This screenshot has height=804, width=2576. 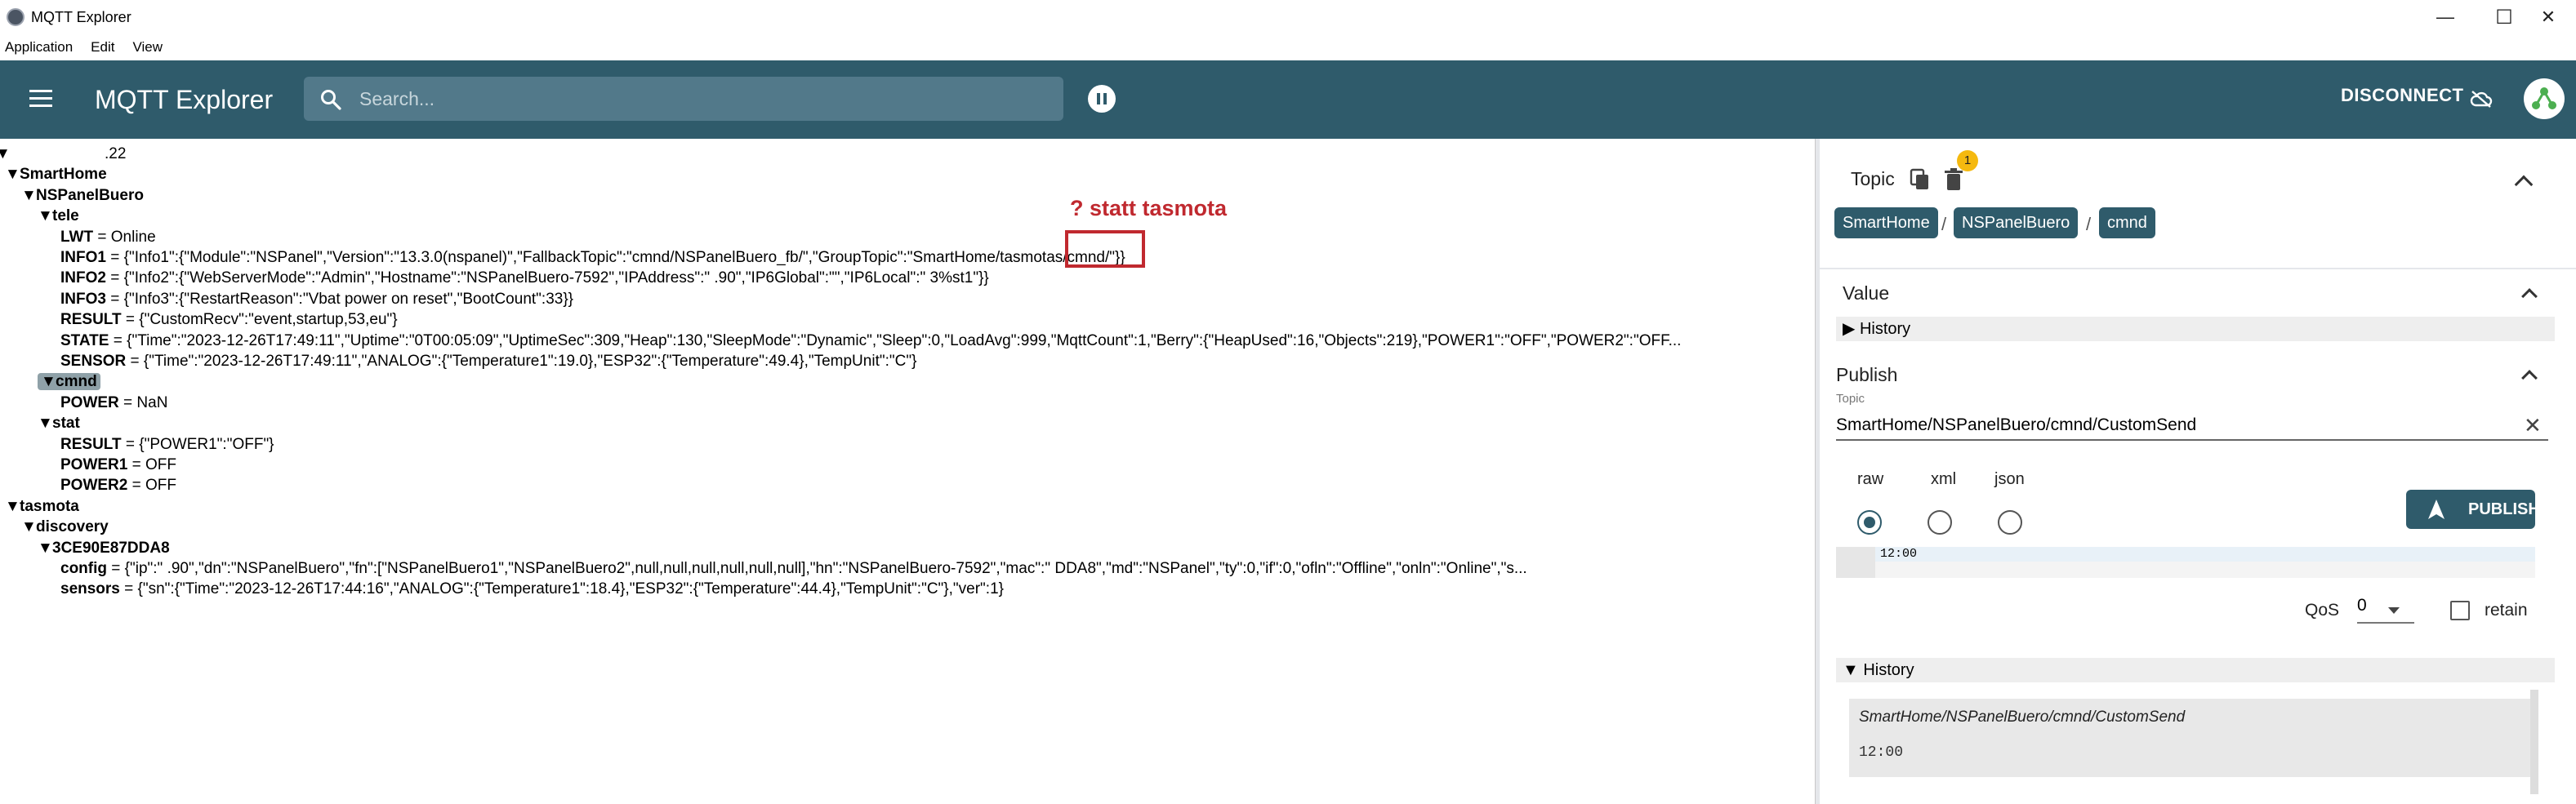 I want to click on tree-node: ▼tasmota, so click(x=42, y=507).